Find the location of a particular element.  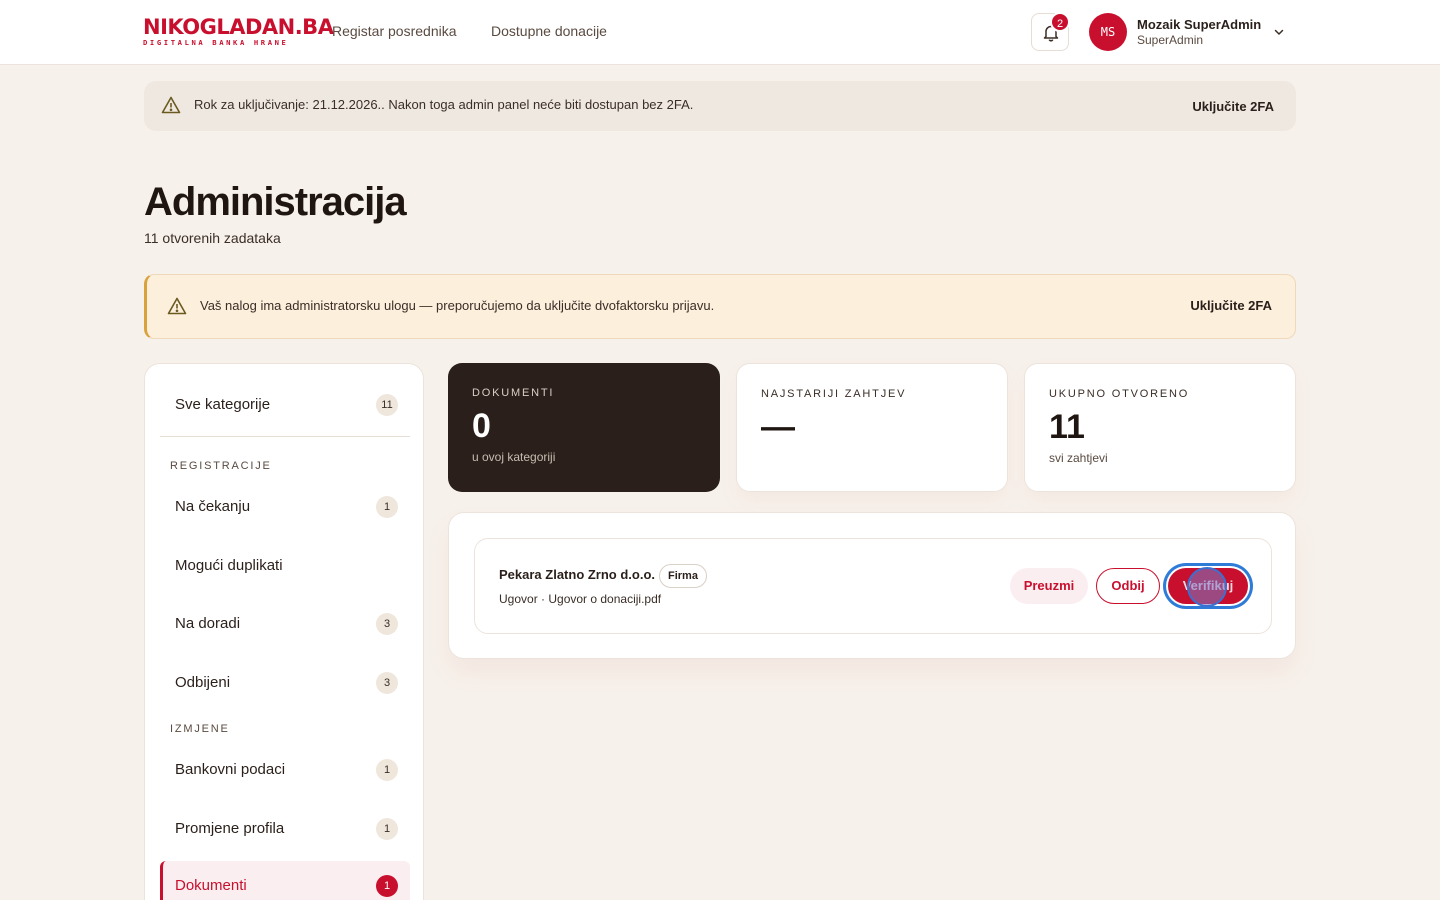

stat-value: 0 is located at coordinates (481, 426).